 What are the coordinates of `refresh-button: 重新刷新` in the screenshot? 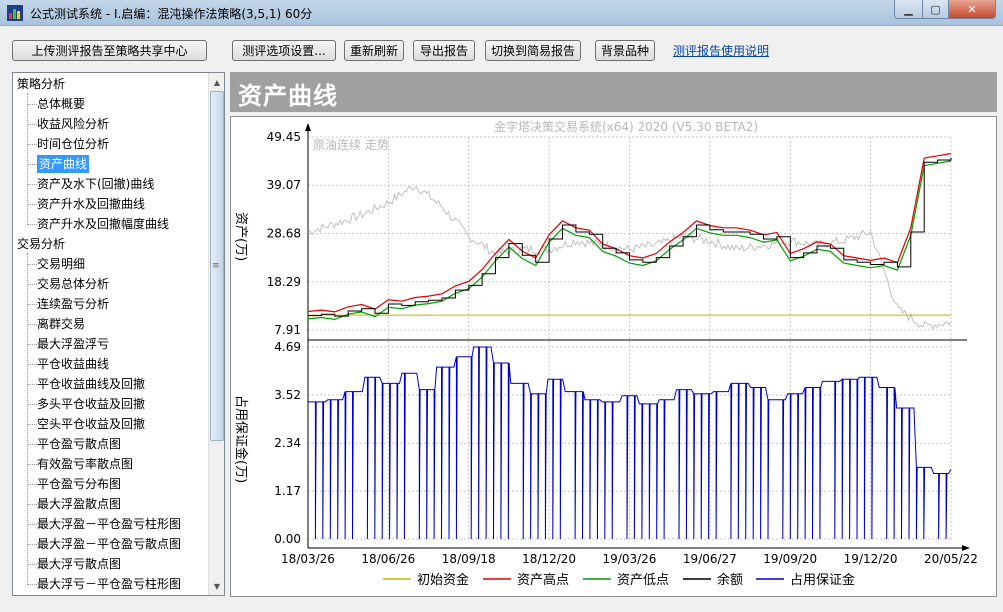 It's located at (374, 50).